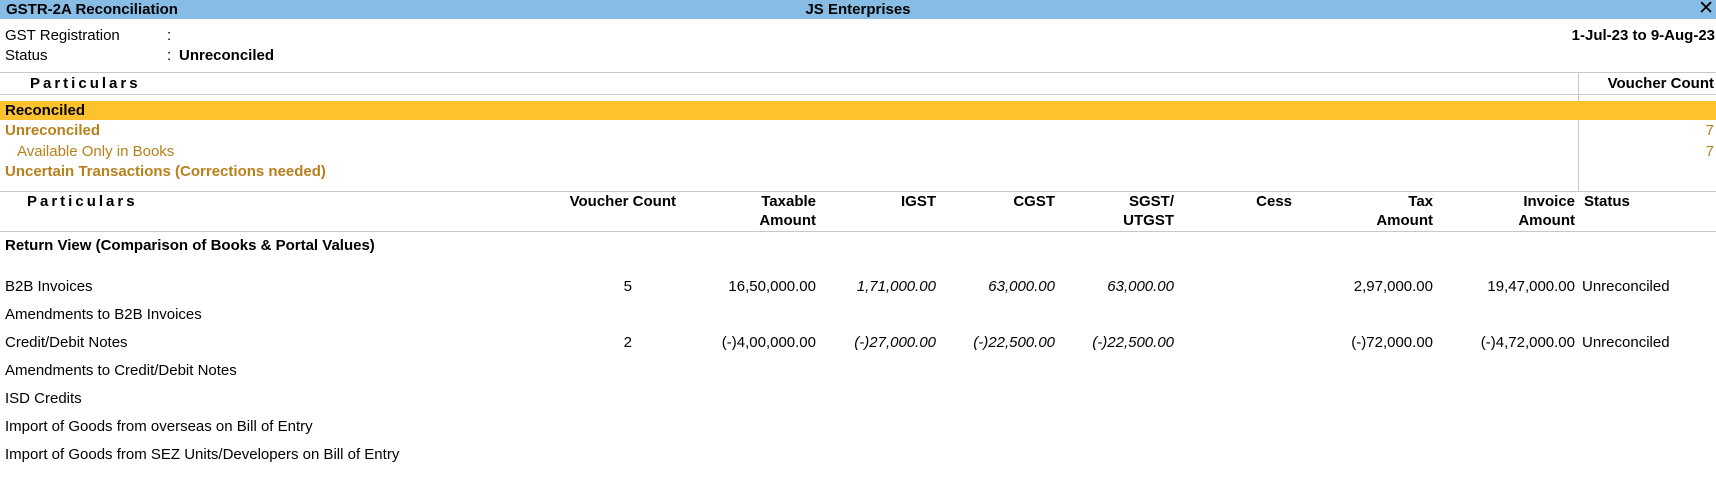 The height and width of the screenshot is (489, 1716). Describe the element at coordinates (1420, 201) in the screenshot. I see `table-tax-header-line1: Tax` at that location.